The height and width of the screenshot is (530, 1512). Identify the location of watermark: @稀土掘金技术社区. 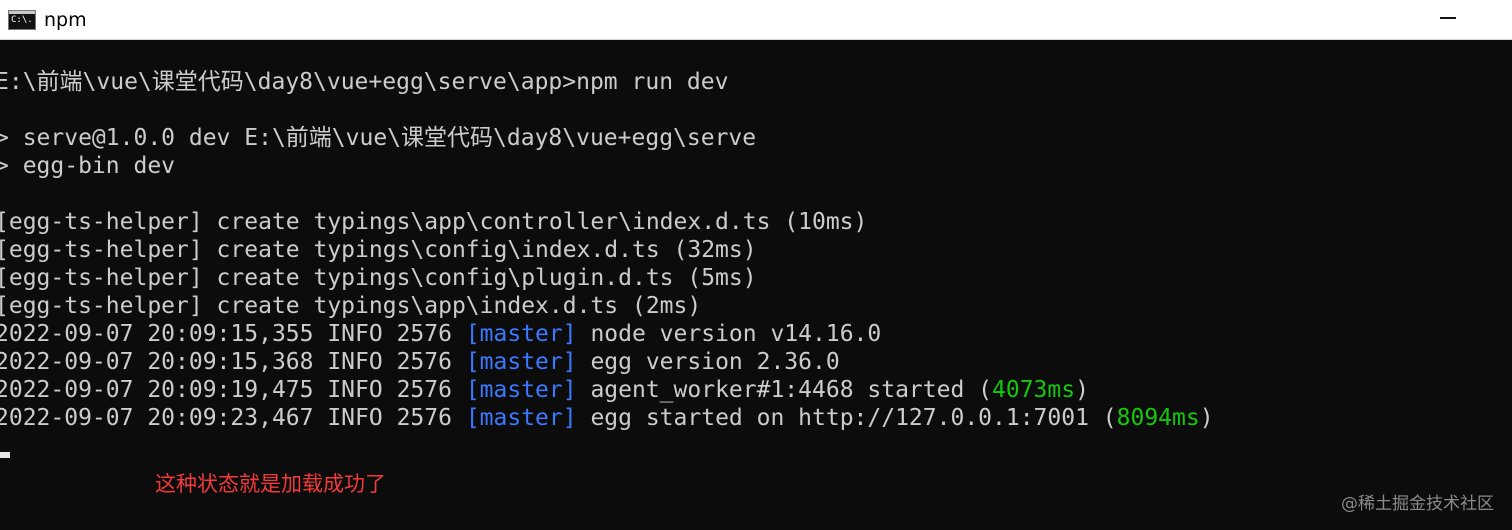
(1417, 504).